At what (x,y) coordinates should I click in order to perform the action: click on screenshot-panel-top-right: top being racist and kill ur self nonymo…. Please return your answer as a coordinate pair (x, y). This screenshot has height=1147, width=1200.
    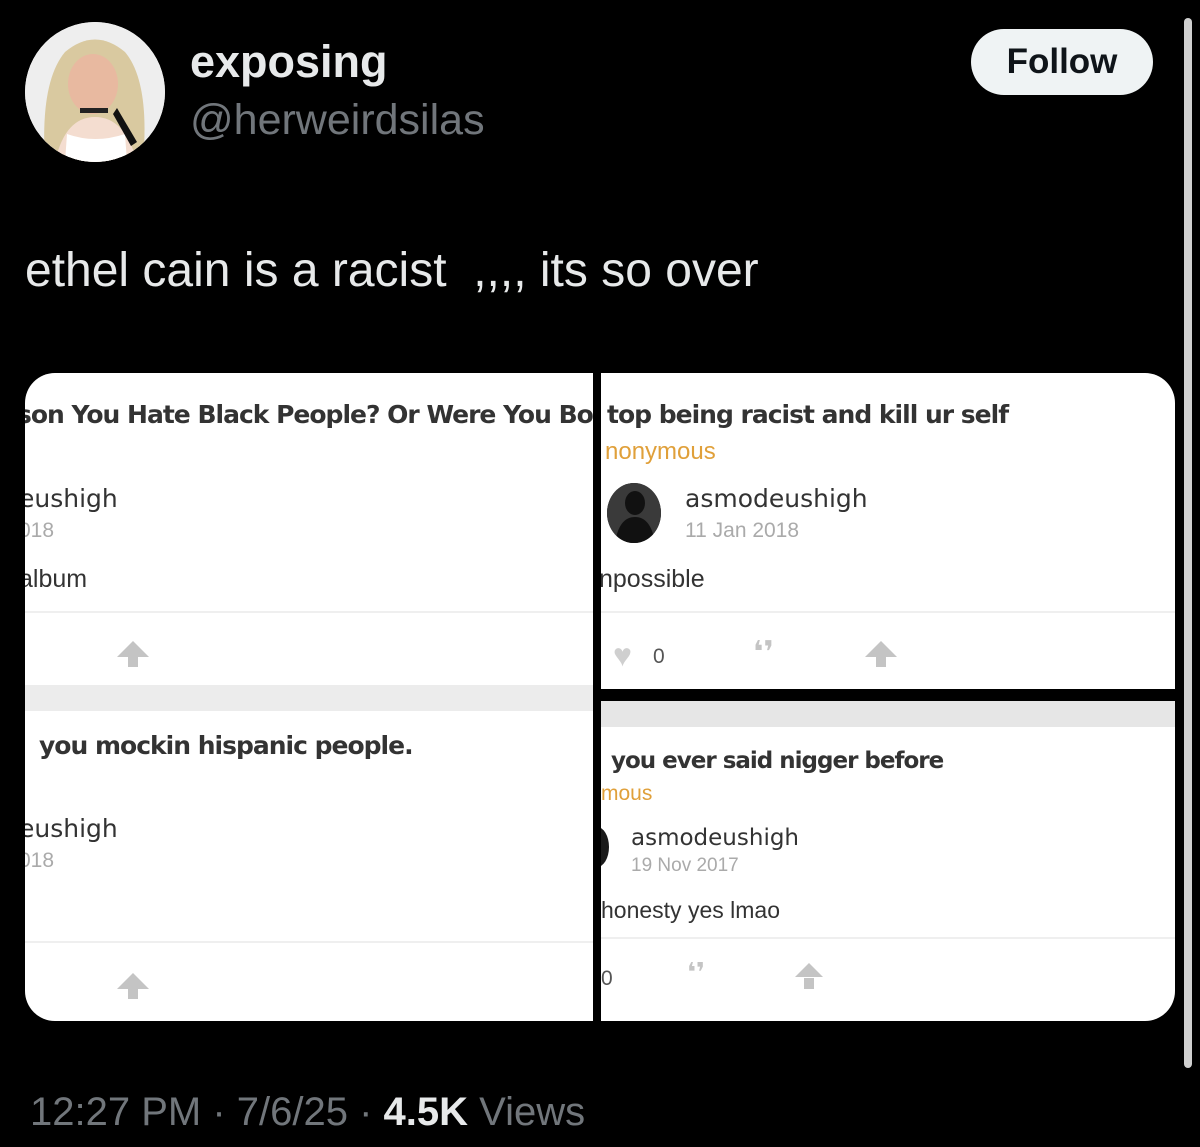
    Looking at the image, I should click on (888, 531).